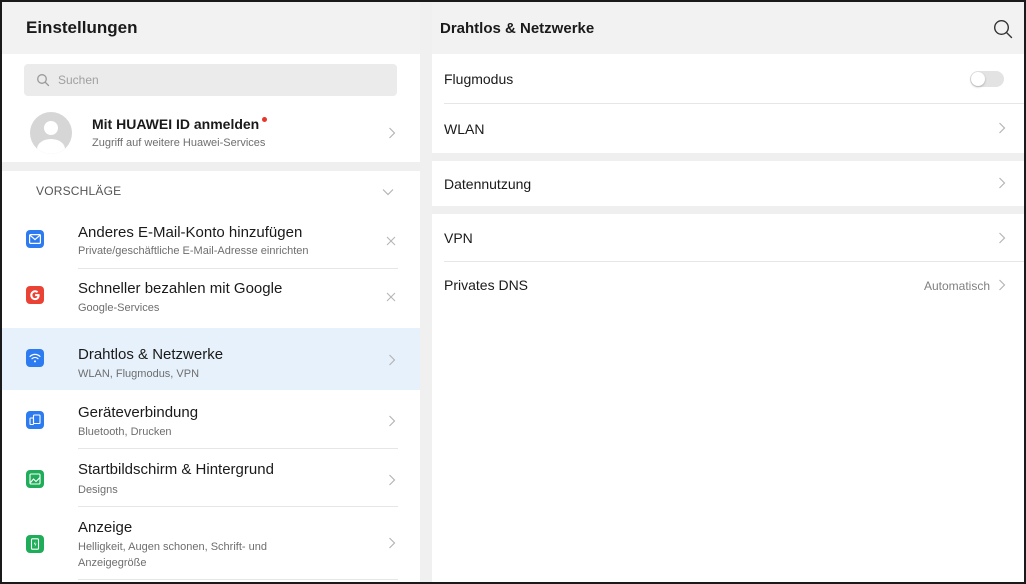  Describe the element at coordinates (151, 354) in the screenshot. I see `sidebar-item-title: Drahtlos & Netzwerke` at that location.